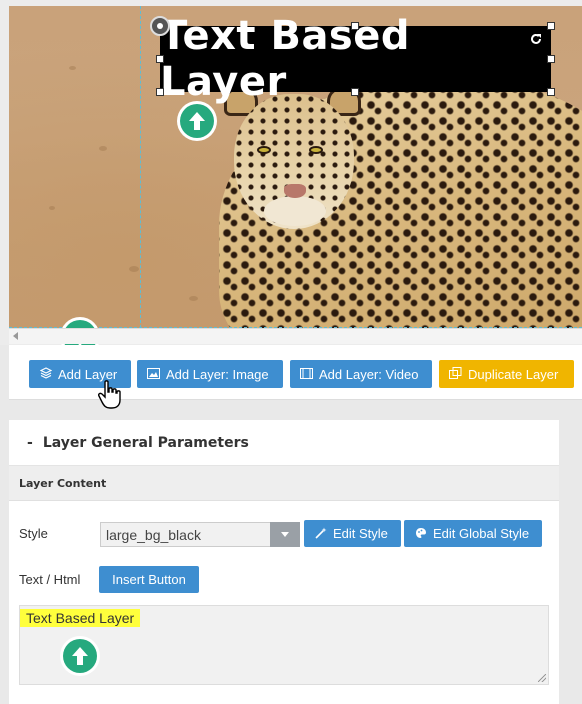 This screenshot has width=582, height=704. I want to click on edit-global-style-label: Edit Global Style, so click(481, 533).